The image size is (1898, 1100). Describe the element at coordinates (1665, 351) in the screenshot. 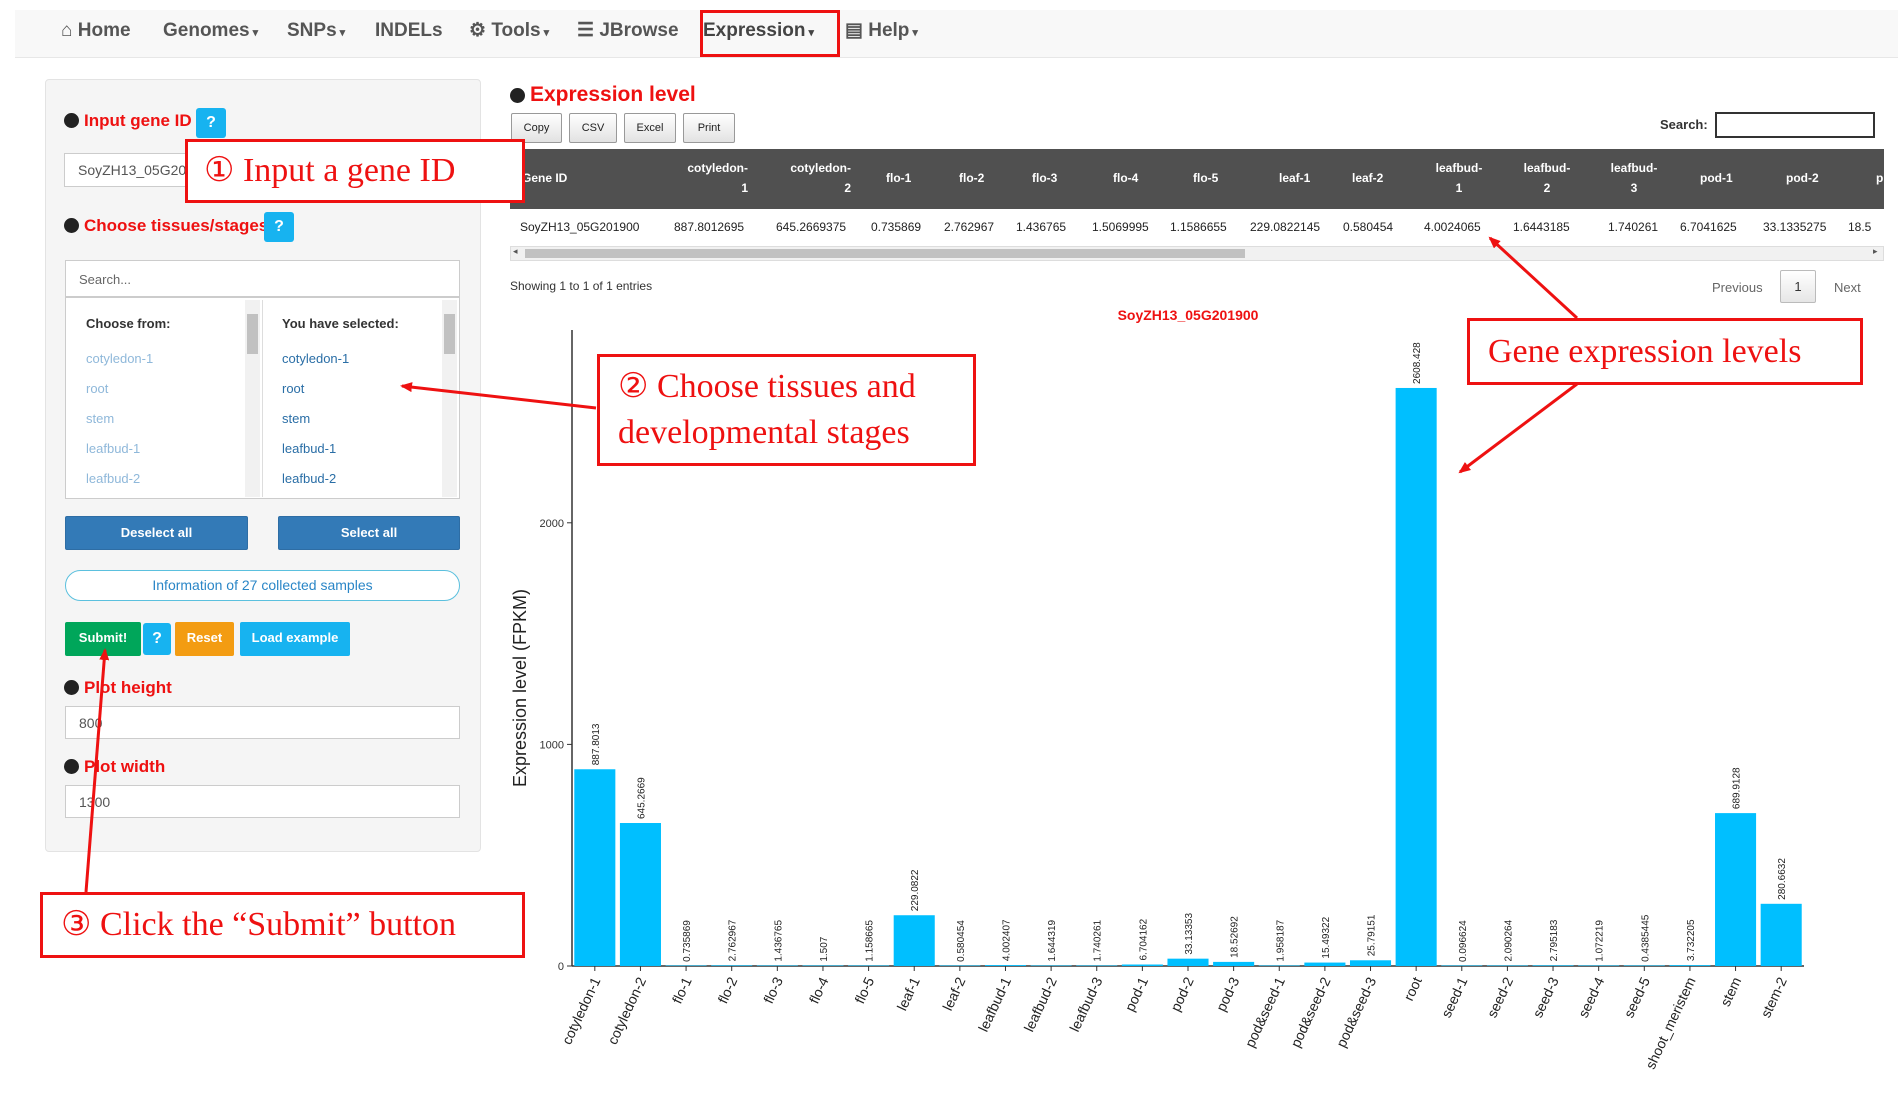

I see `annotation-expression-levels: Gene expression levels` at that location.